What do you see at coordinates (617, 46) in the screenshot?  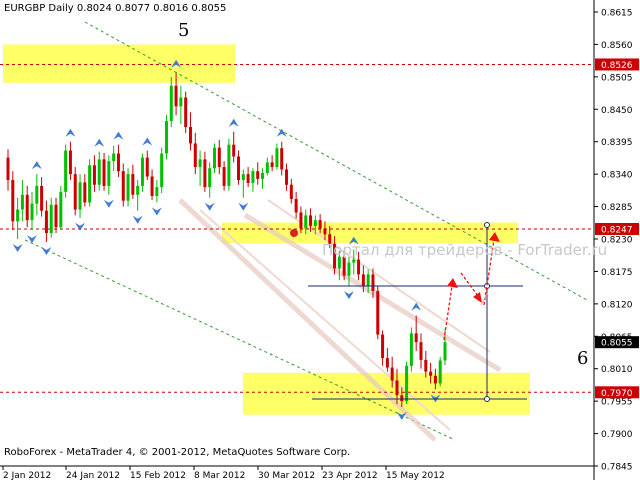 I see `price-tick-label: 0.8560` at bounding box center [617, 46].